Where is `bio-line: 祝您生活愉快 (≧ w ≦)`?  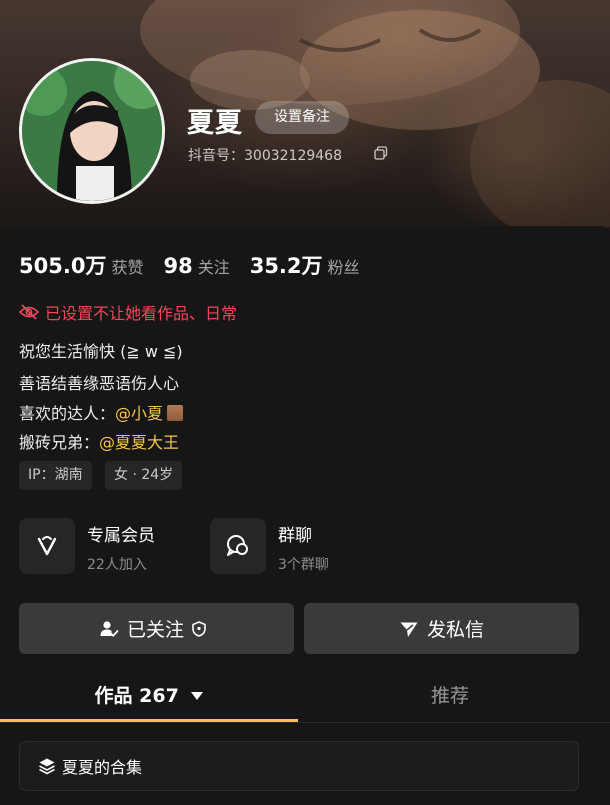
bio-line: 祝您生活愉快 (≧ w ≦) is located at coordinates (101, 351).